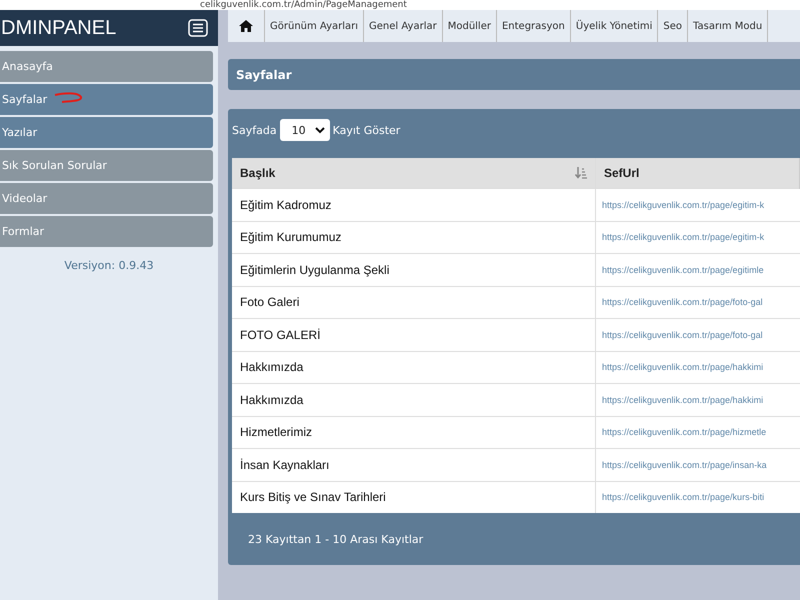  Describe the element at coordinates (414, 173) in the screenshot. I see `column-header: Başlık` at that location.